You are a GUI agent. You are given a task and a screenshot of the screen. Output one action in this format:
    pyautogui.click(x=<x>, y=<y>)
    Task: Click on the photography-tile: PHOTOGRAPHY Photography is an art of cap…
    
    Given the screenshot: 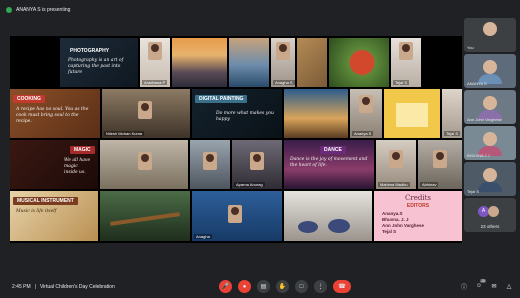 What is the action you would take?
    pyautogui.click(x=99, y=62)
    